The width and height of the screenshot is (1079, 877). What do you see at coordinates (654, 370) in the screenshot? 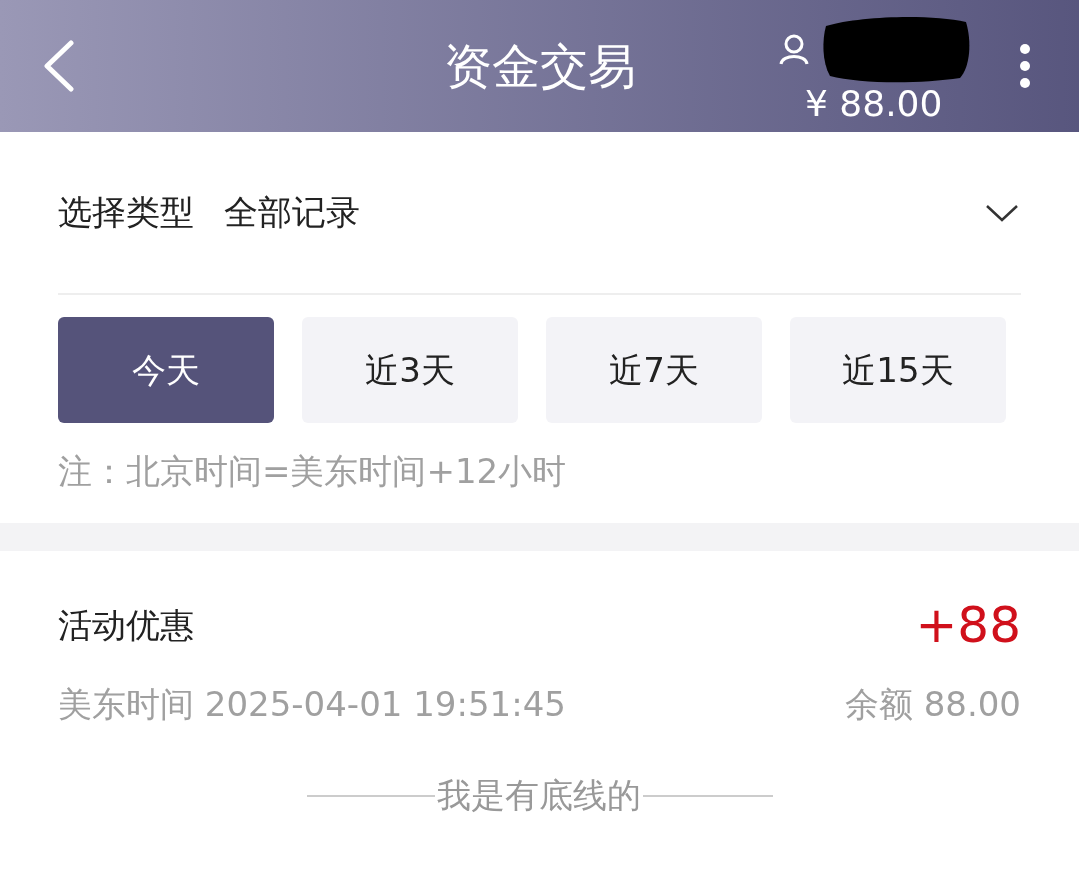
I see `range-tab: 近7天` at bounding box center [654, 370].